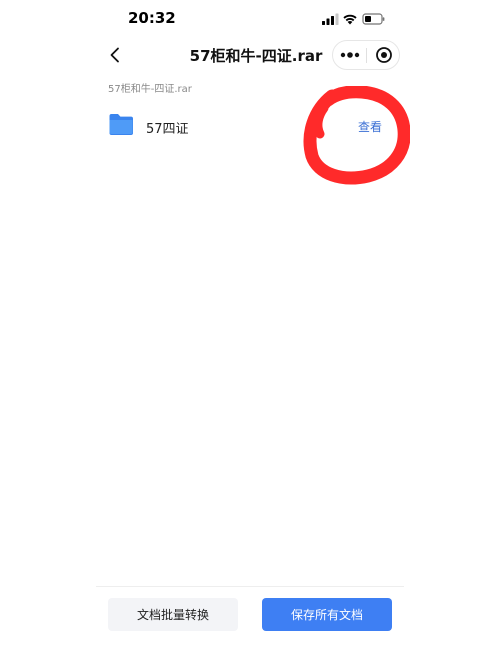  I want to click on wifi-icon, so click(350, 19).